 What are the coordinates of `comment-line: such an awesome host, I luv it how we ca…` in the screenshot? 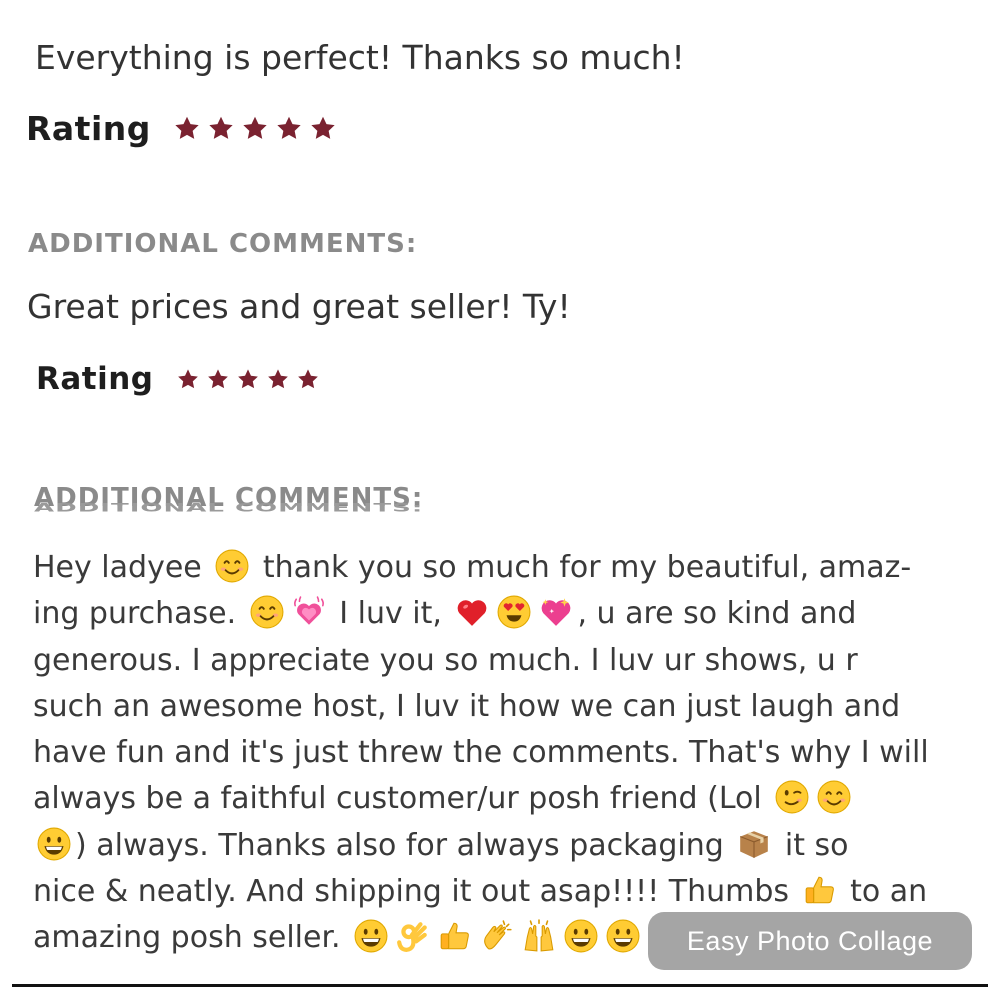 It's located at (508, 707).